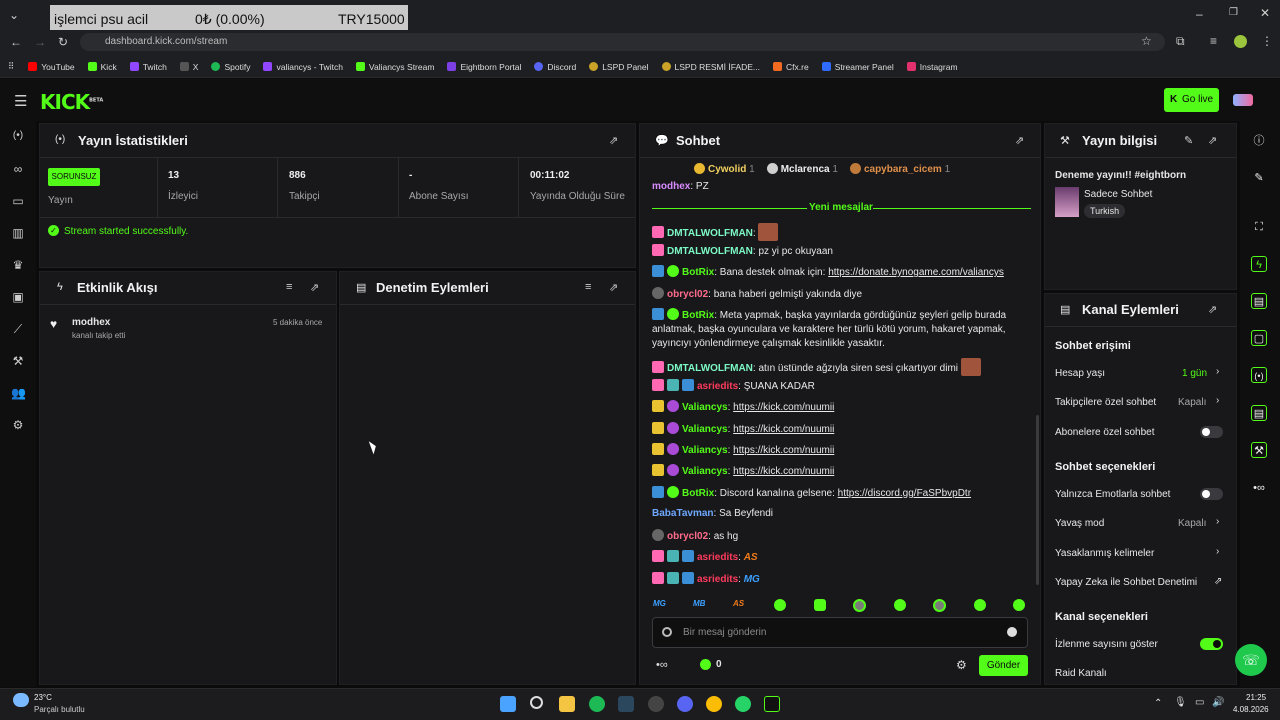  What do you see at coordinates (1259, 264) in the screenshot?
I see `lightning-icon: ϟ` at bounding box center [1259, 264].